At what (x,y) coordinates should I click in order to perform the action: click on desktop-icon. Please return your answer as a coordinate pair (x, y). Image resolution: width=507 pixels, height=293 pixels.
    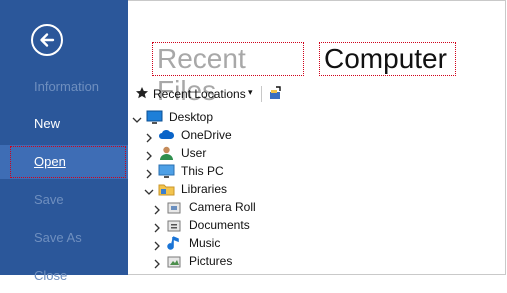
    Looking at the image, I should click on (154, 117).